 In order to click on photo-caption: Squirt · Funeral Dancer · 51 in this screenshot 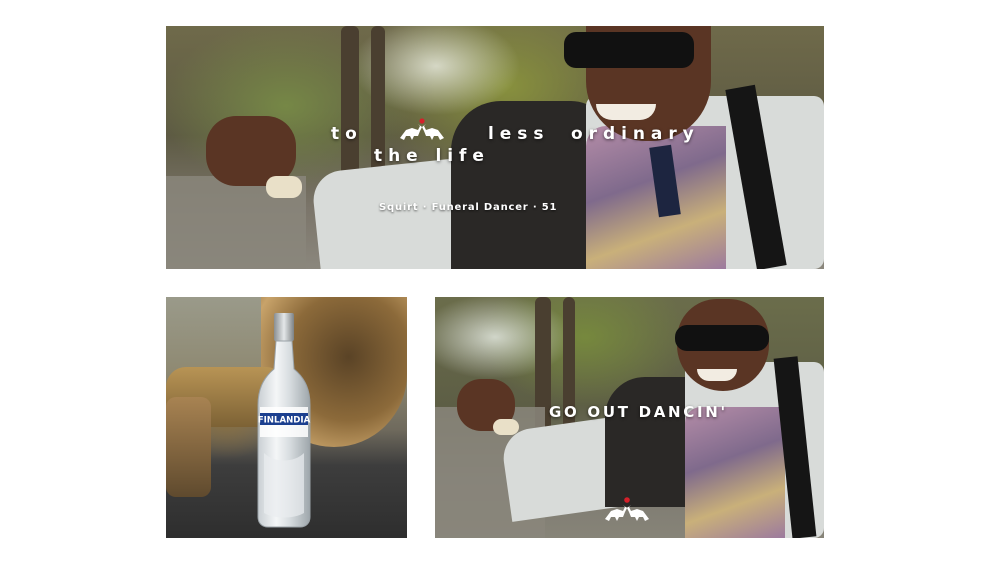, I will do `click(468, 207)`.